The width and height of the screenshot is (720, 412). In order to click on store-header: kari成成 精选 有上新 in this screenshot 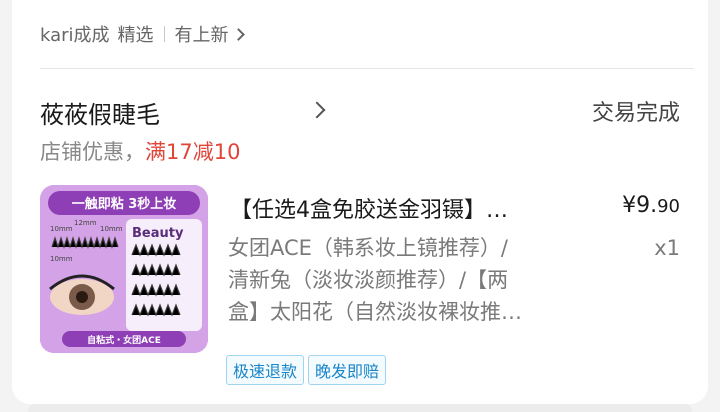, I will do `click(142, 34)`.